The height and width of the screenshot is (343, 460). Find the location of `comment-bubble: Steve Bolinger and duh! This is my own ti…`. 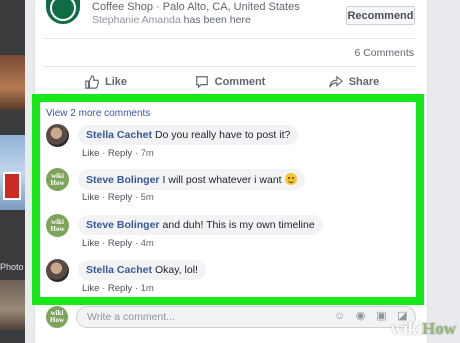

comment-bubble: Steve Bolinger and duh! This is my own ti… is located at coordinates (200, 225).